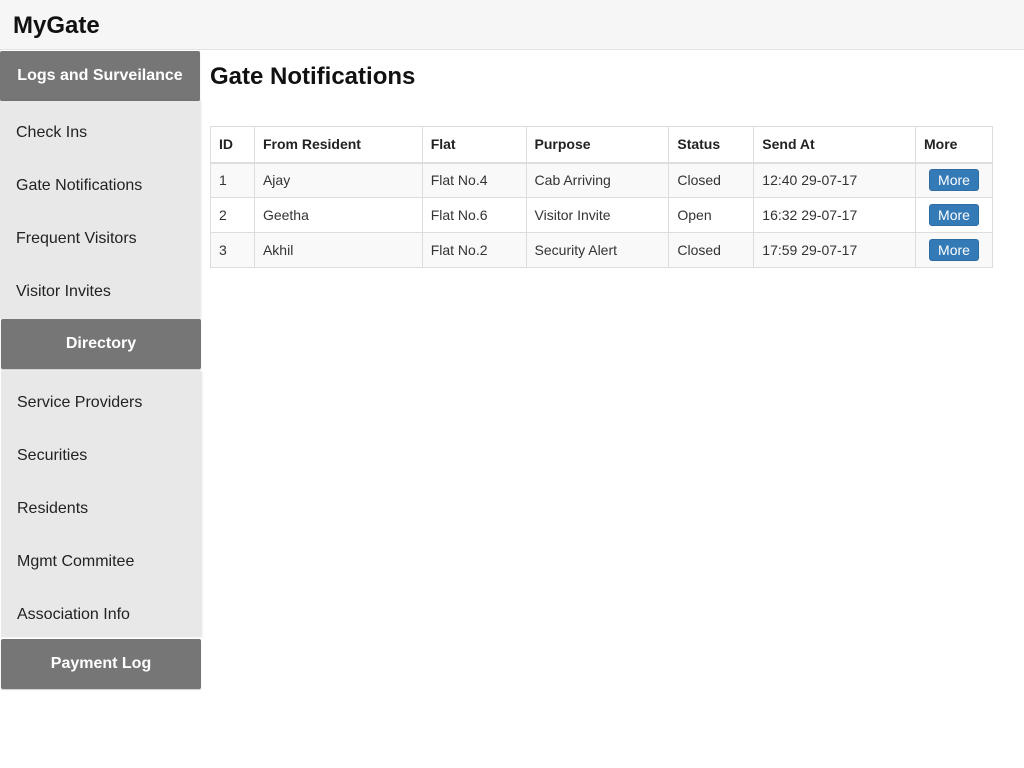 The image size is (1024, 768). I want to click on cell-purpose: Security Alert, so click(597, 250).